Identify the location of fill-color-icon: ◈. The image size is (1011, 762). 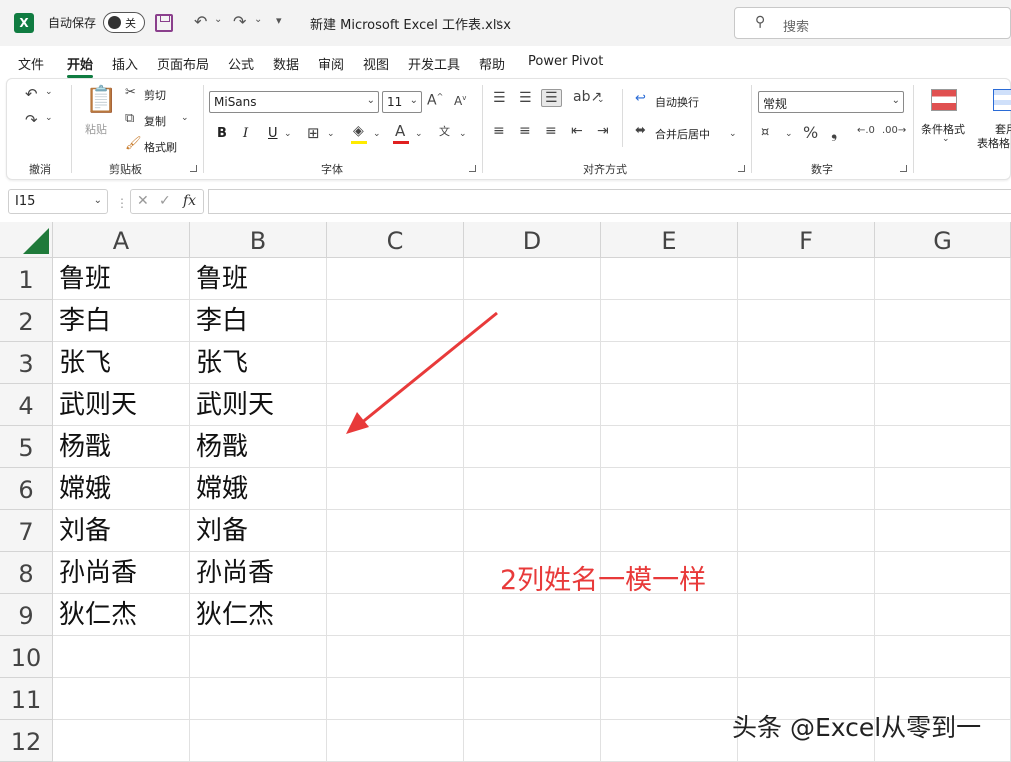
(358, 131).